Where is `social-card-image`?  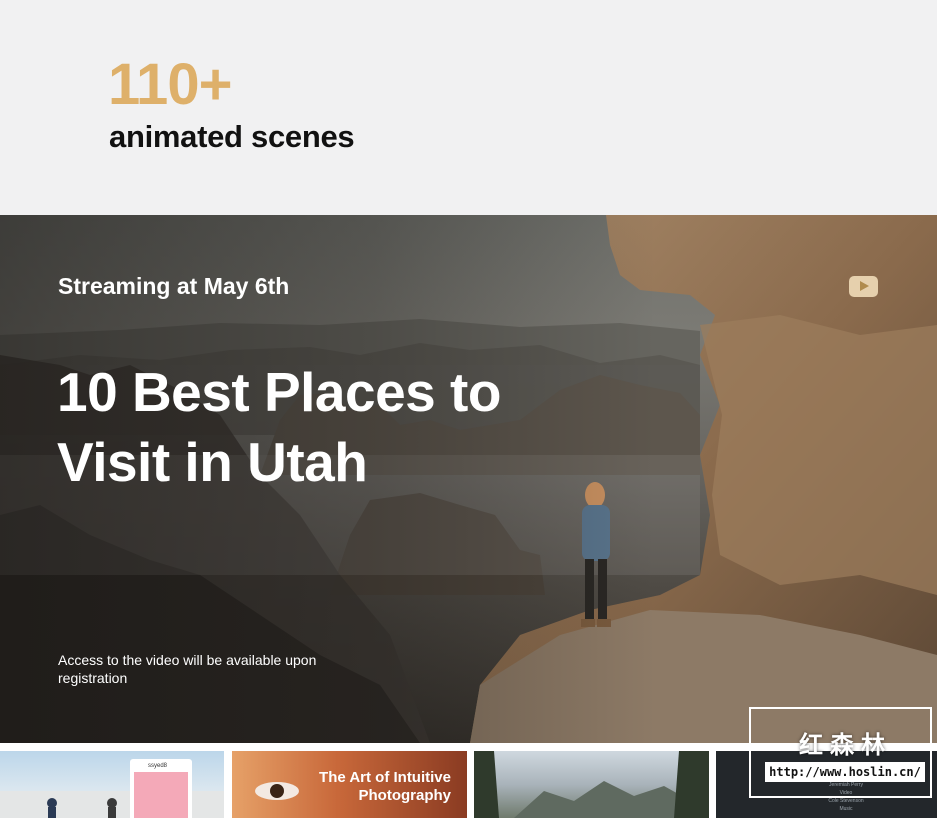
social-card-image is located at coordinates (161, 795).